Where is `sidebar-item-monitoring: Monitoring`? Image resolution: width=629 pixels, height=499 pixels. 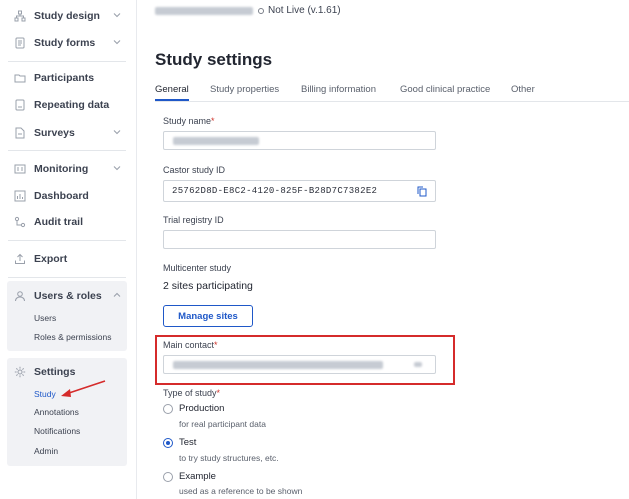 sidebar-item-monitoring: Monitoring is located at coordinates (64, 169).